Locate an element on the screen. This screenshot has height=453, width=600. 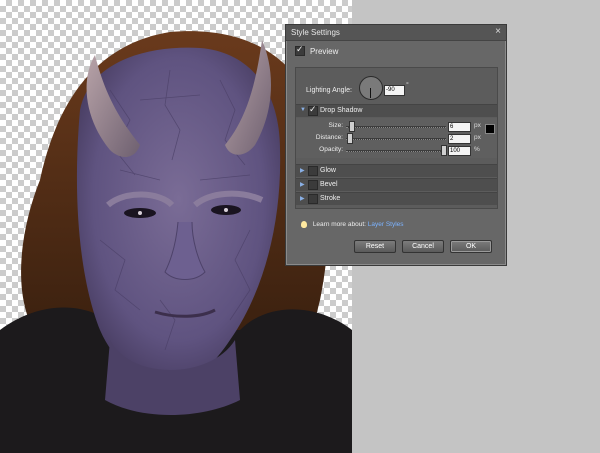
dialog-title: Style Settings is located at coordinates (315, 32).